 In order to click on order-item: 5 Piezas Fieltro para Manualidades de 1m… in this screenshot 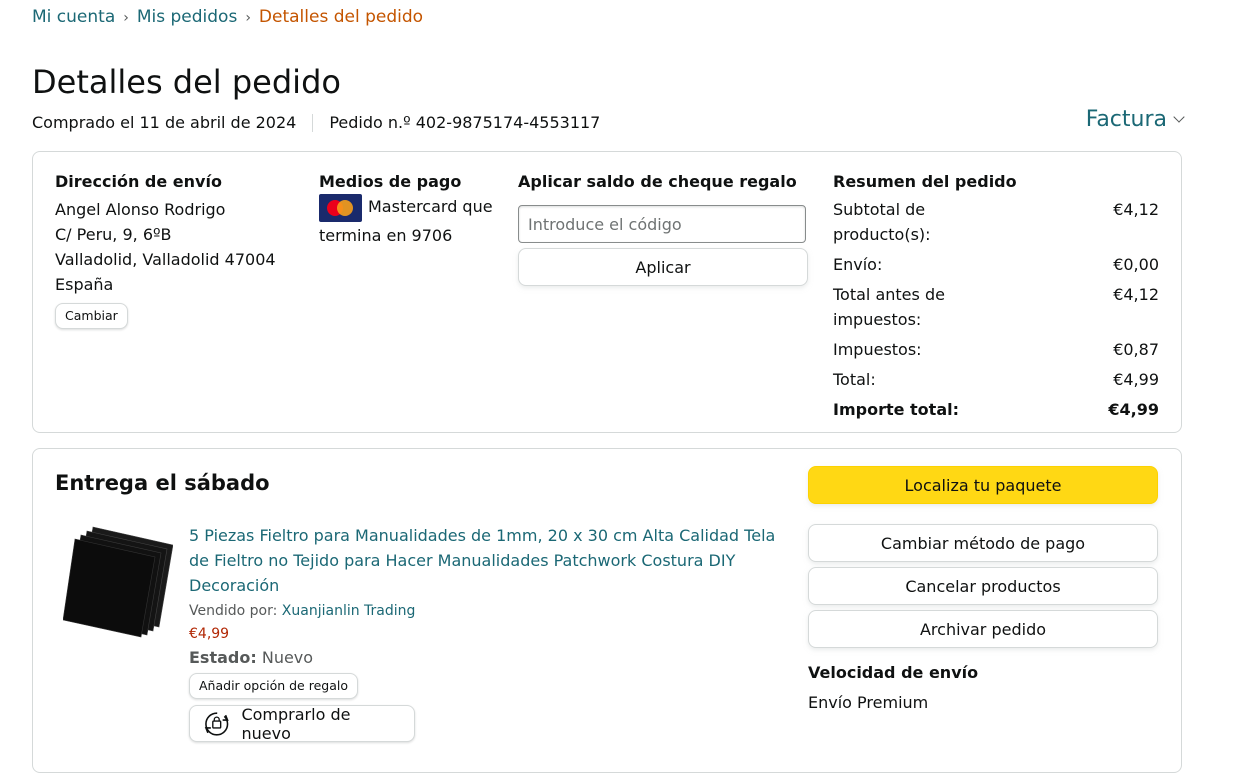, I will do `click(484, 633)`.